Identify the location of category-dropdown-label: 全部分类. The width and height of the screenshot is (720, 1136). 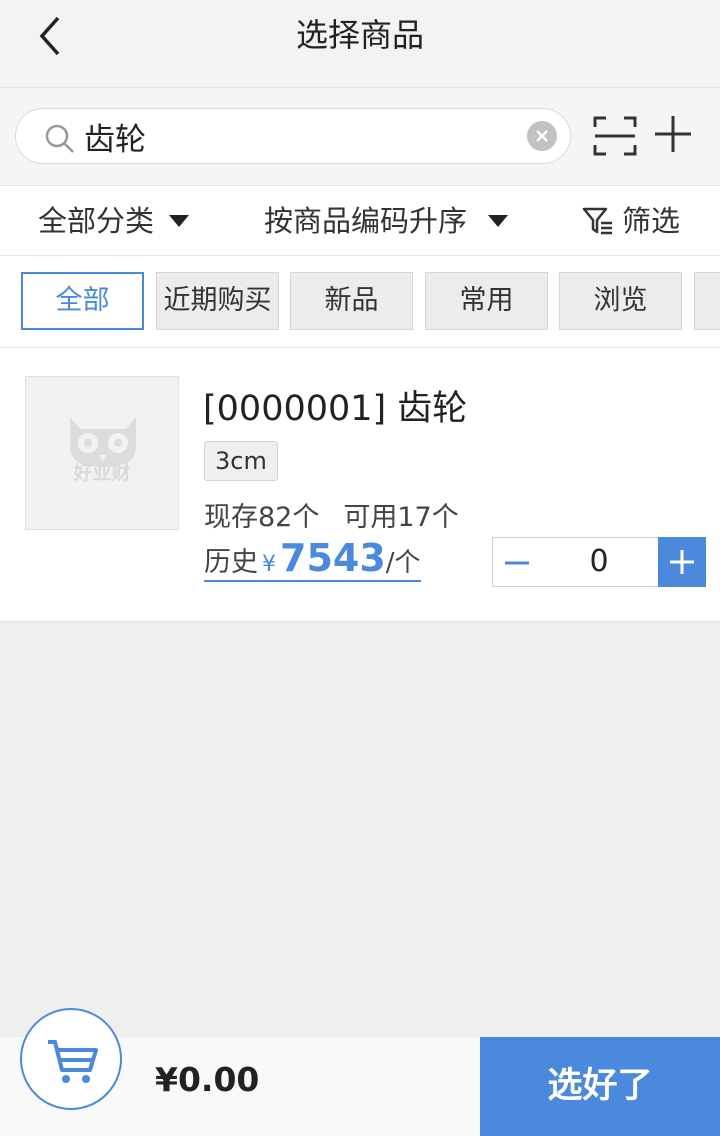
(96, 221).